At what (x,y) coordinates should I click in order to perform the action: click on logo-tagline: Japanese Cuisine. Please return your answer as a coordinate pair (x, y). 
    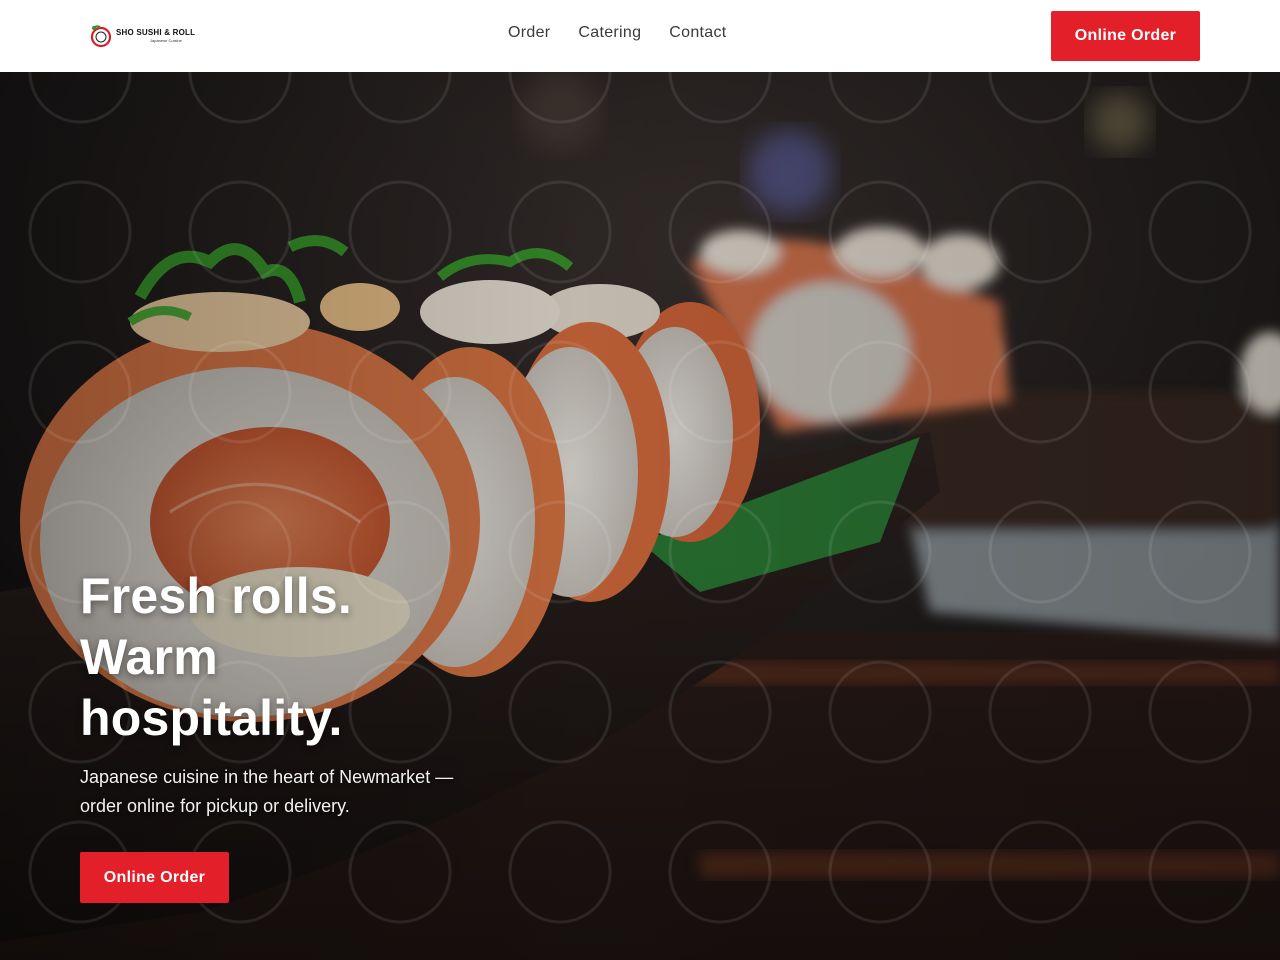
    Looking at the image, I should click on (166, 40).